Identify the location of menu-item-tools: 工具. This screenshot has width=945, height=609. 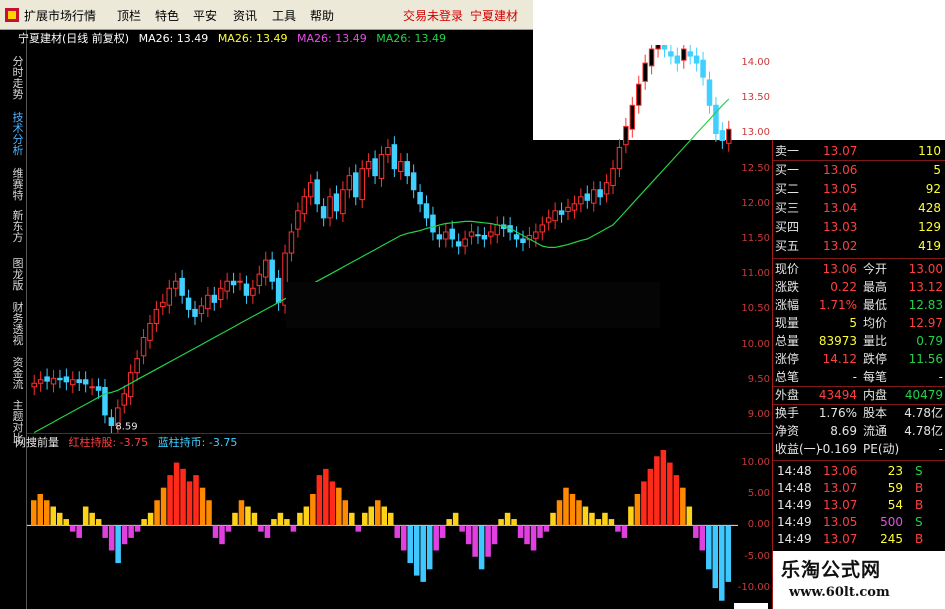
(284, 15).